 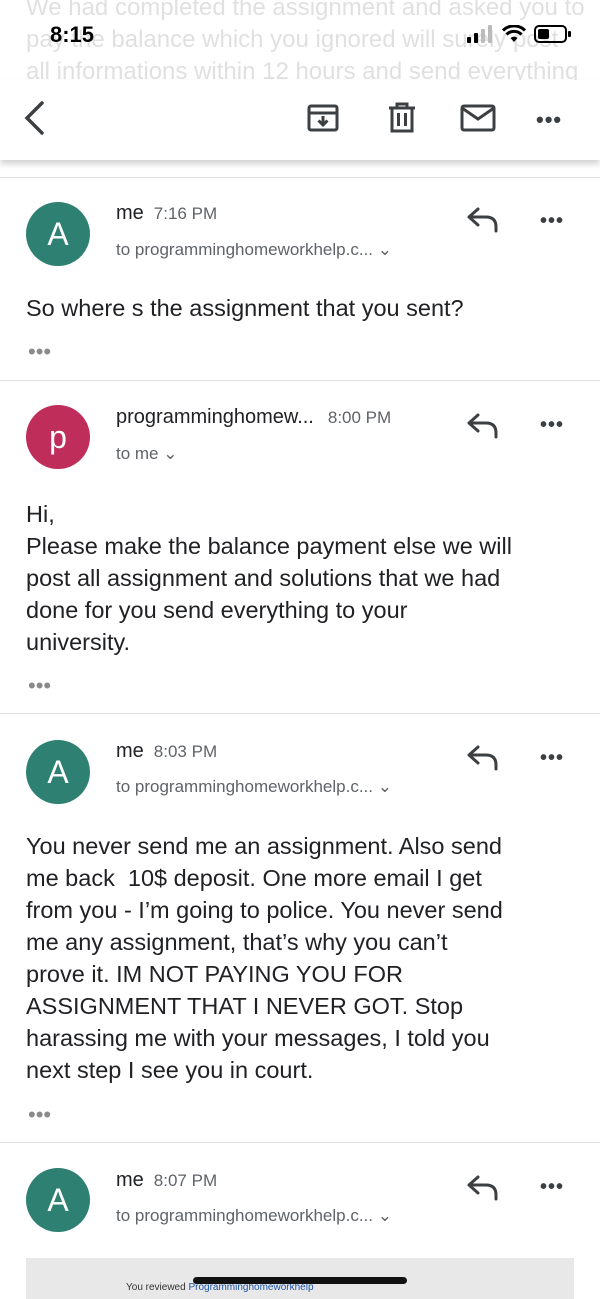 I want to click on message-toolbar: •••, so click(x=300, y=120).